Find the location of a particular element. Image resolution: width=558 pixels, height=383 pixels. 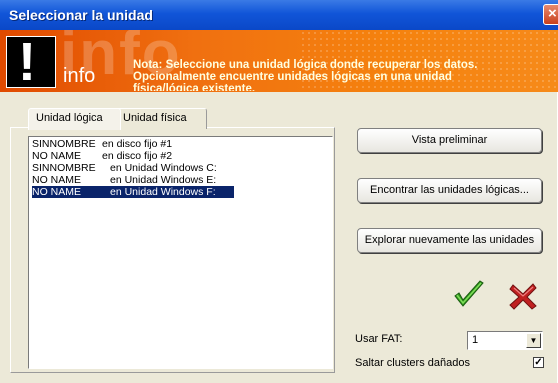

fat-select-value: 1 is located at coordinates (475, 340).